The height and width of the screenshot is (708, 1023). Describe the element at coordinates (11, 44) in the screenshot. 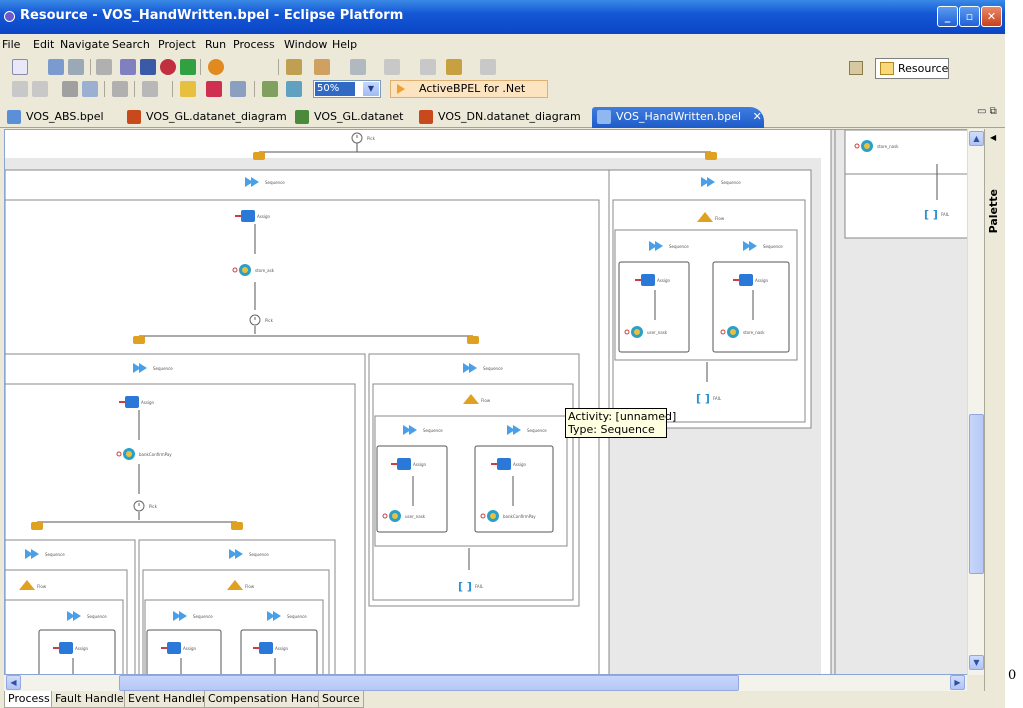

I see `menu-file: File` at that location.